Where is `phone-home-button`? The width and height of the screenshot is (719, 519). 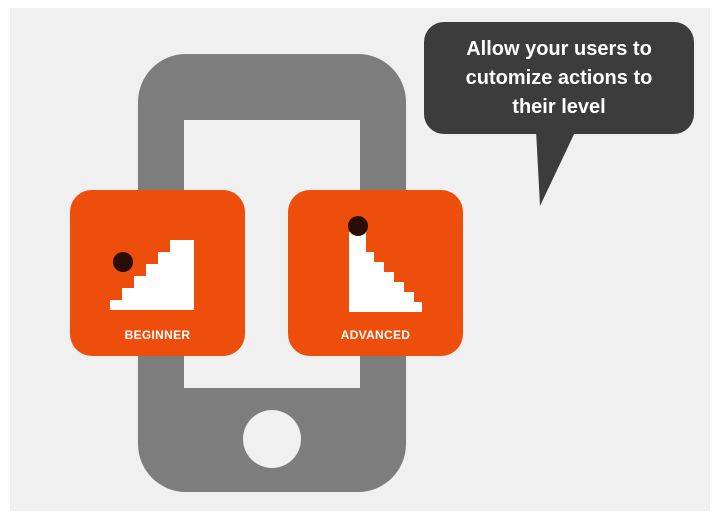
phone-home-button is located at coordinates (272, 439).